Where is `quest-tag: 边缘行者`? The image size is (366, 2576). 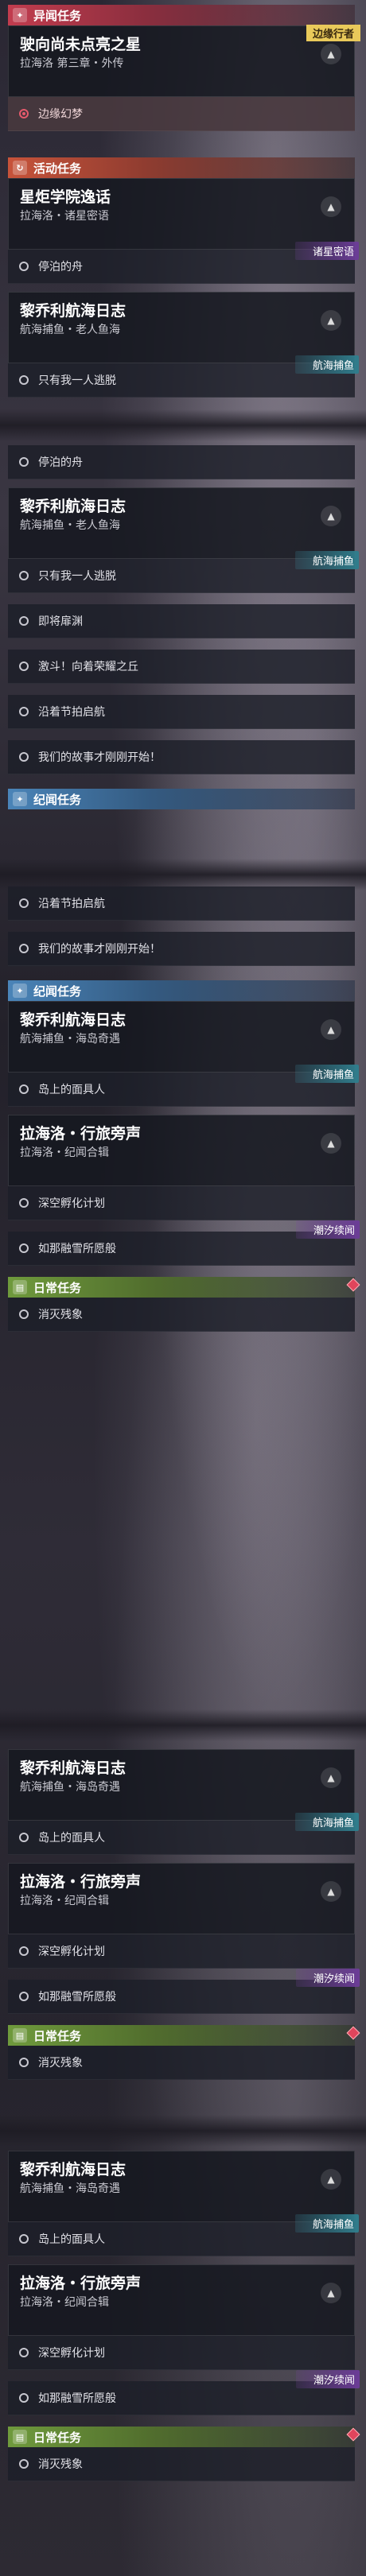
quest-tag: 边缘行者 is located at coordinates (333, 33).